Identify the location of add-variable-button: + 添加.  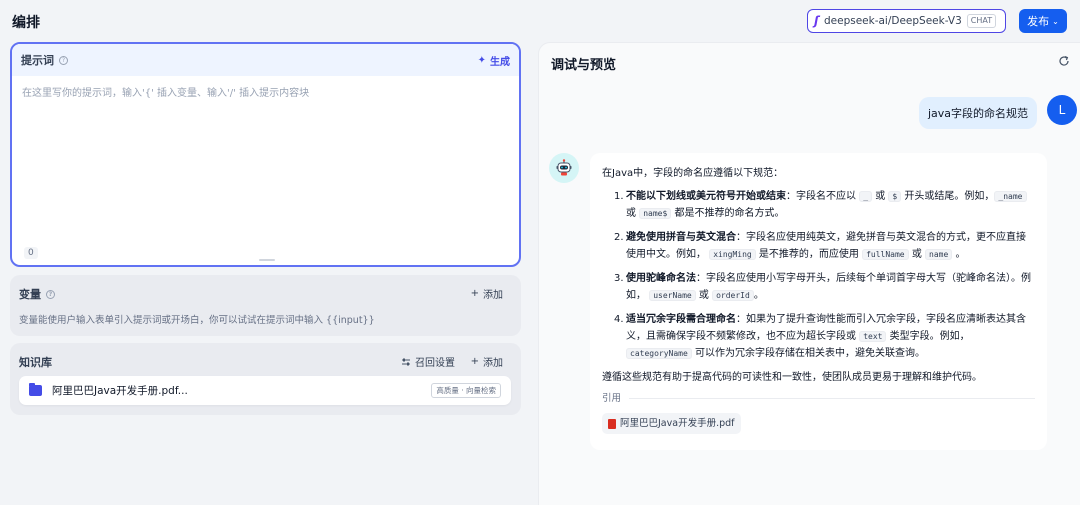
(487, 293).